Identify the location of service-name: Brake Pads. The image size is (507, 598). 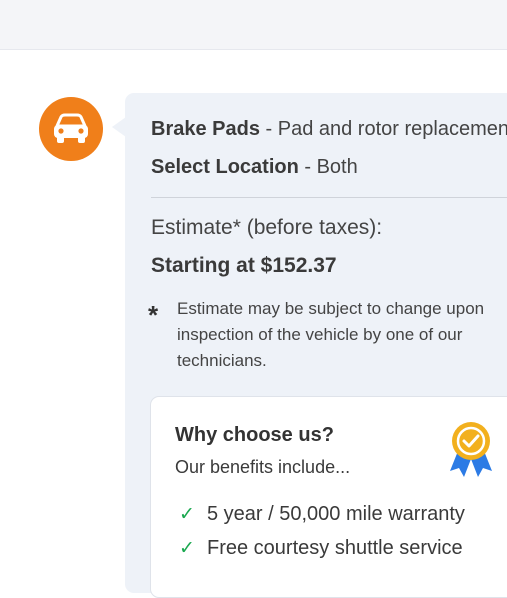
(205, 129).